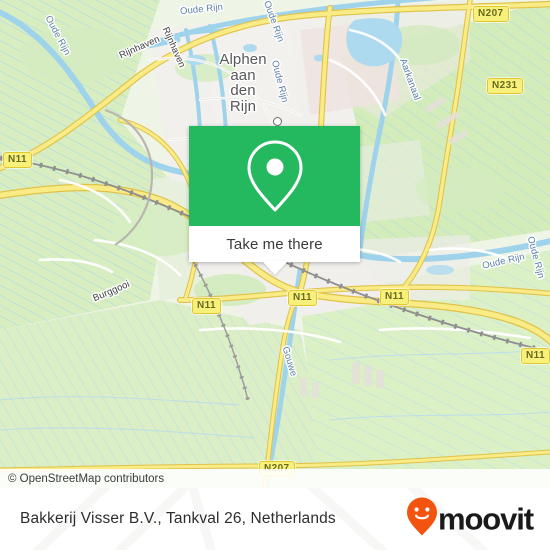 Image resolution: width=550 pixels, height=550 pixels. Describe the element at coordinates (302, 298) in the screenshot. I see `shield-n11-mid-b: N11` at that location.